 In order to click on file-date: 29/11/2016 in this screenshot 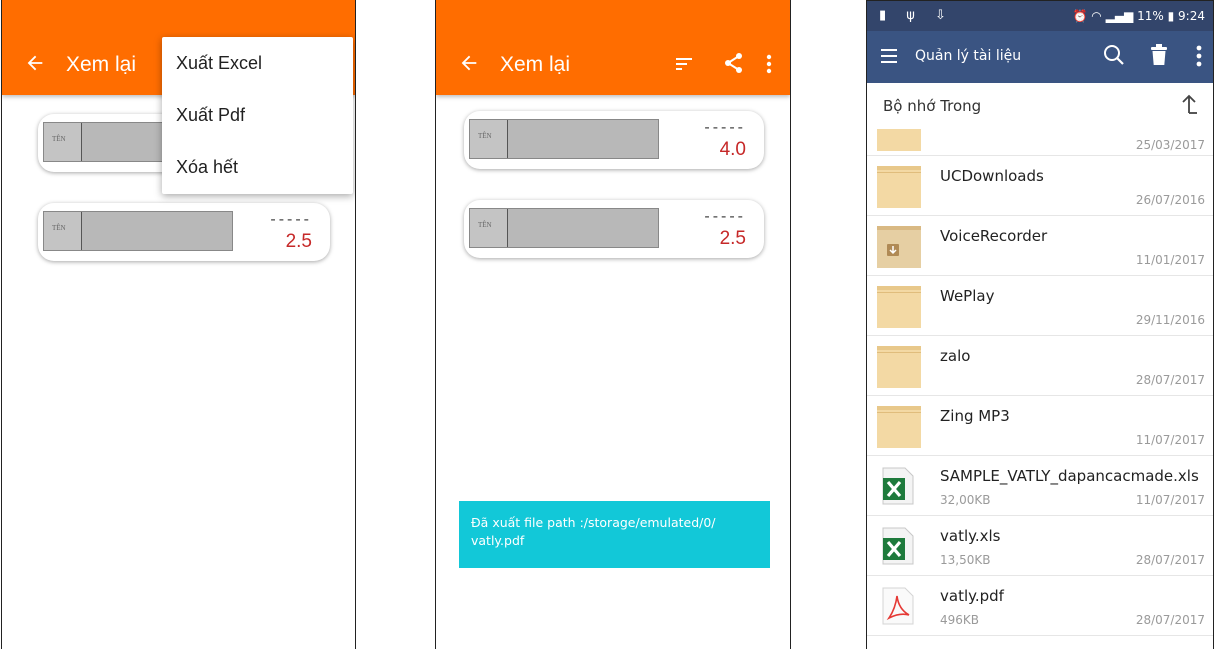, I will do `click(1170, 320)`.